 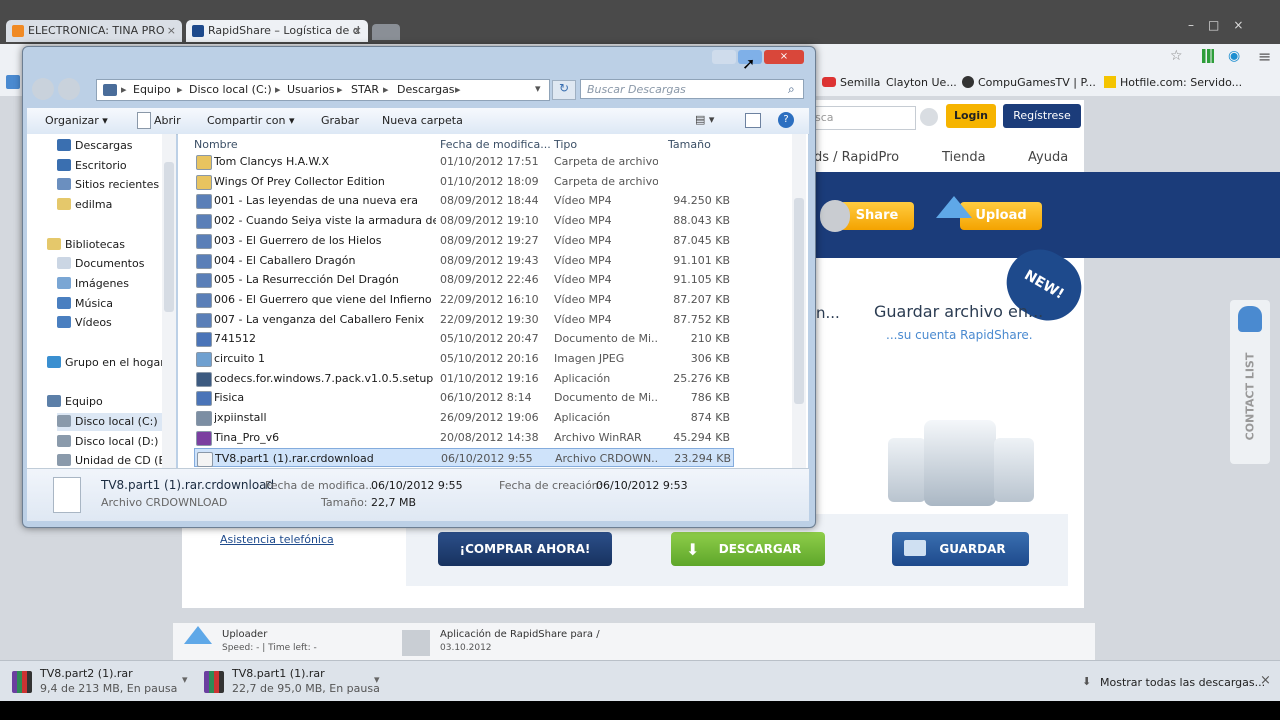 I want to click on register-button: Regístrese, so click(x=1042, y=116).